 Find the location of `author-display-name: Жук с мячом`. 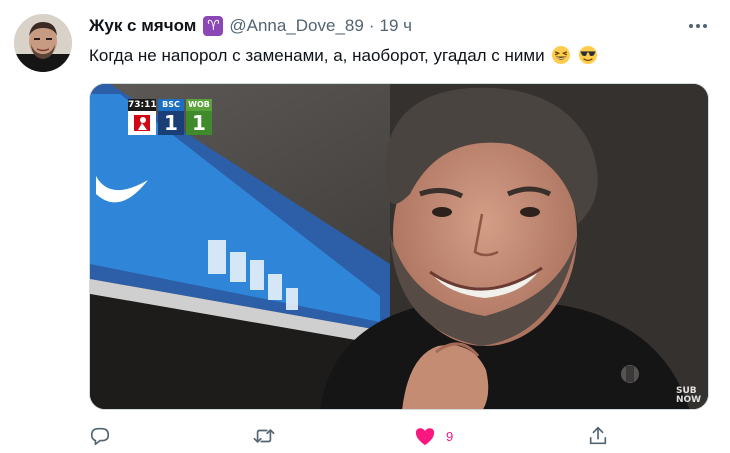

author-display-name: Жук с мячом is located at coordinates (142, 26).